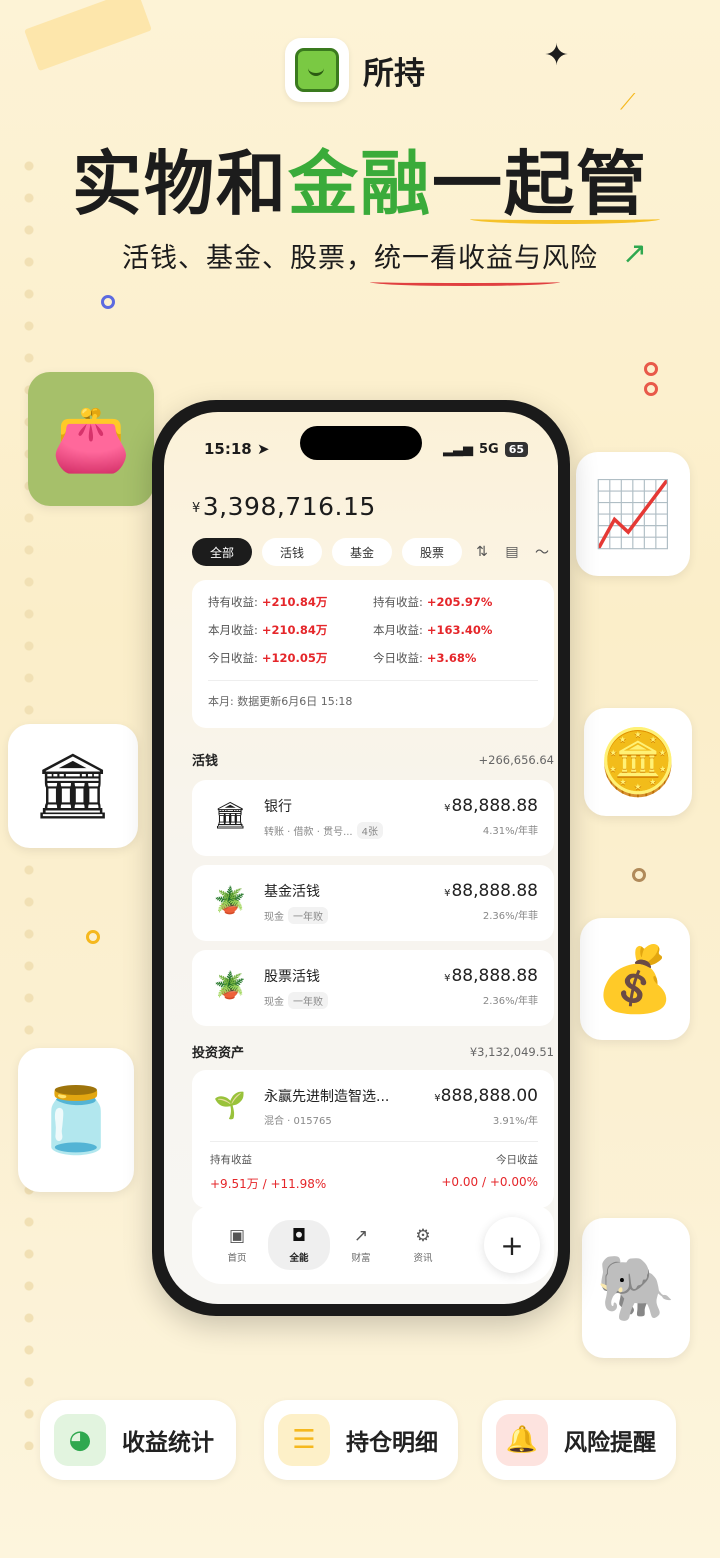 The height and width of the screenshot is (1558, 720). Describe the element at coordinates (362, 552) in the screenshot. I see `filter-fund: 基金` at that location.